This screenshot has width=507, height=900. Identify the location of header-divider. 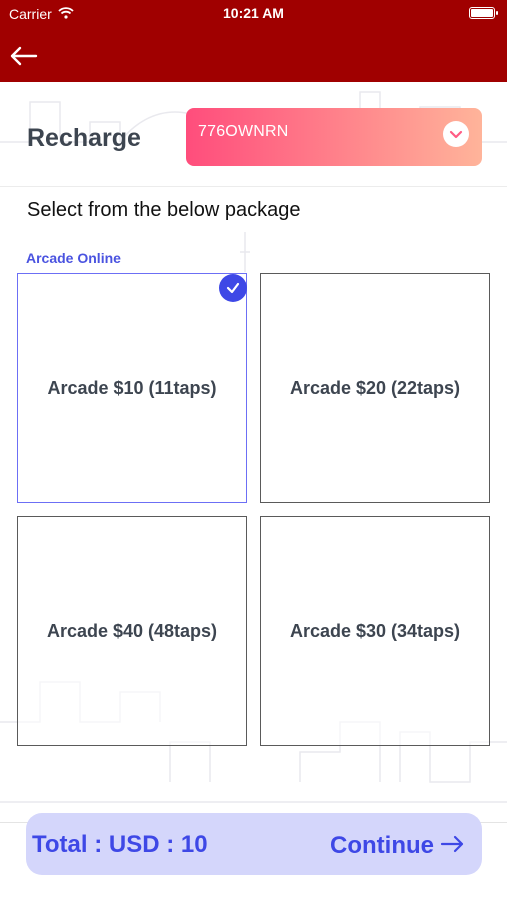
(253, 186).